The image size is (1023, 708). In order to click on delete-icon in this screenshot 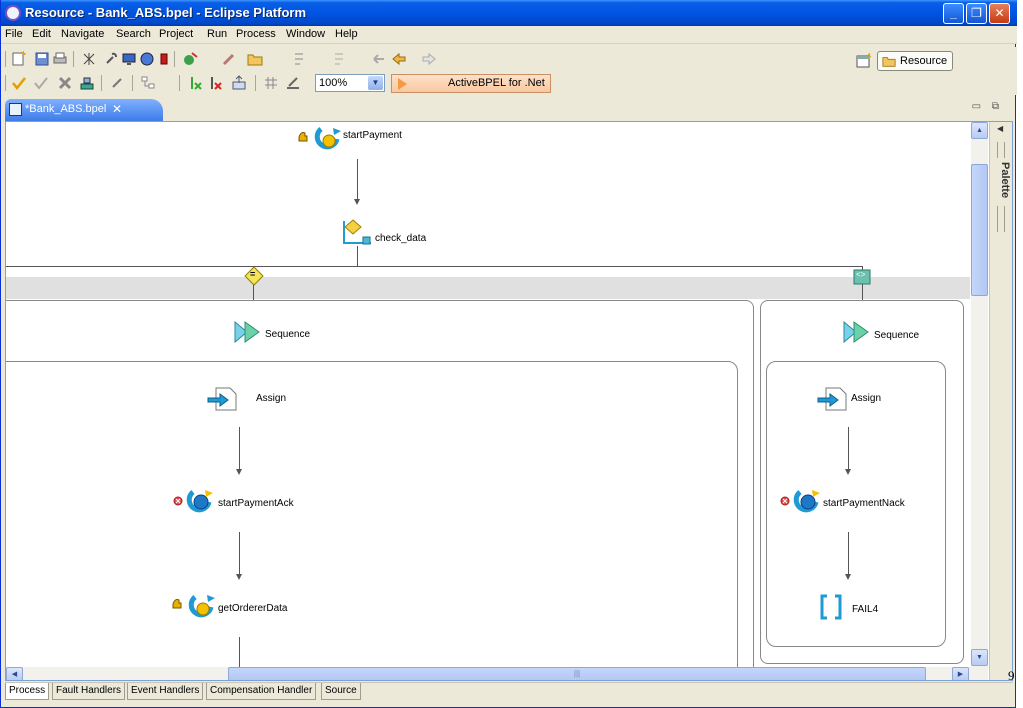, I will do `click(65, 83)`.